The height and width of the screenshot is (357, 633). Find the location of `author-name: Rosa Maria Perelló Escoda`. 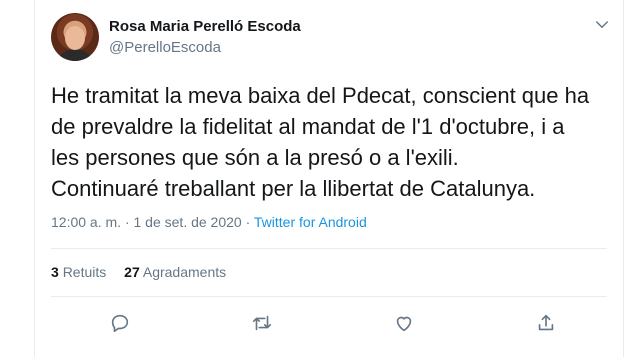

author-name: Rosa Maria Perelló Escoda is located at coordinates (205, 26).